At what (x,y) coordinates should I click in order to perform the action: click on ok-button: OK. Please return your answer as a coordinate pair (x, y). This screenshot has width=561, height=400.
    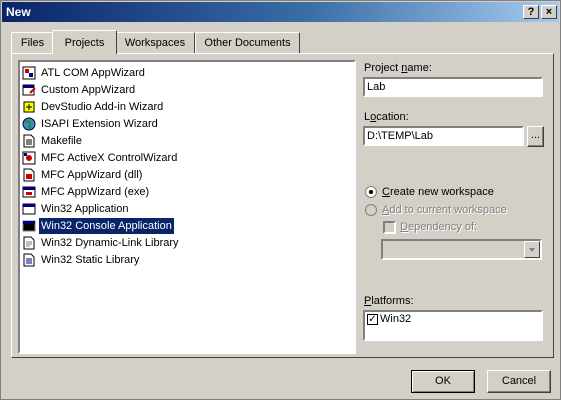
    Looking at the image, I should click on (443, 381).